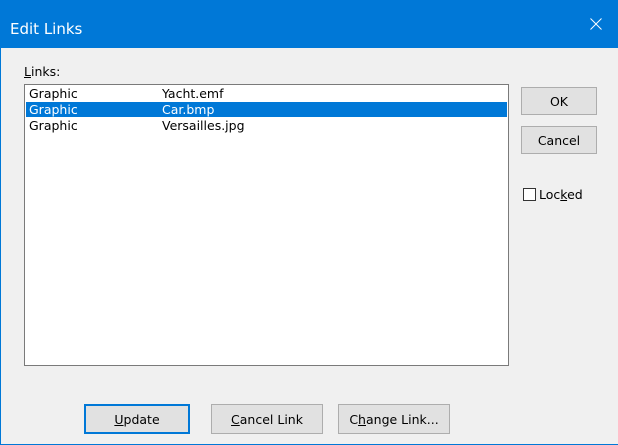 The image size is (618, 445). I want to click on update-button: Update, so click(137, 419).